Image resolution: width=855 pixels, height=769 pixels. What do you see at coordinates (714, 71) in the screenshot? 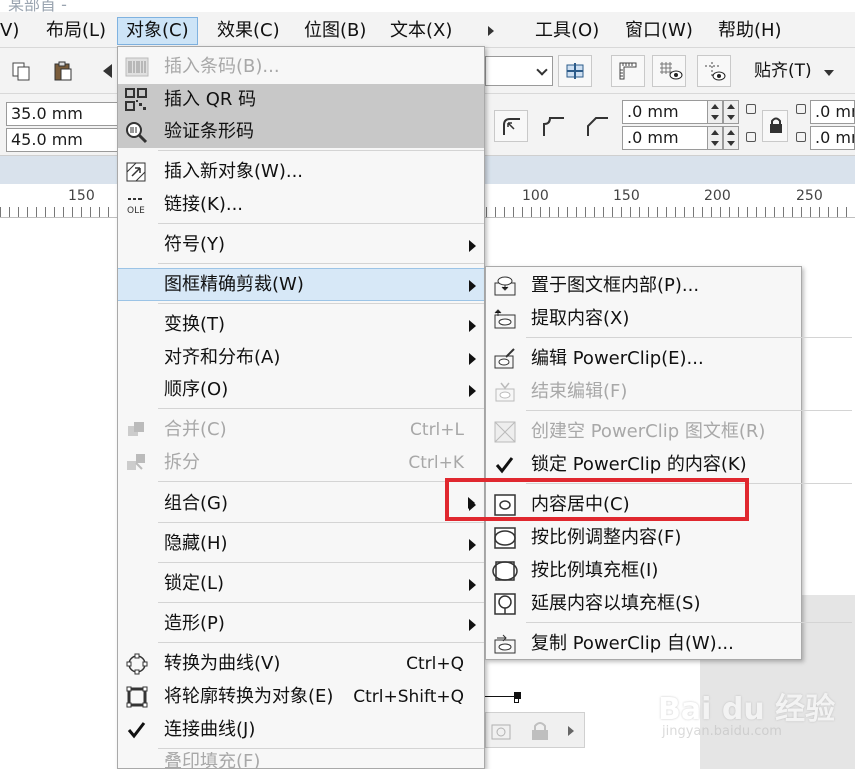
I see `guidelines-view-icon` at bounding box center [714, 71].